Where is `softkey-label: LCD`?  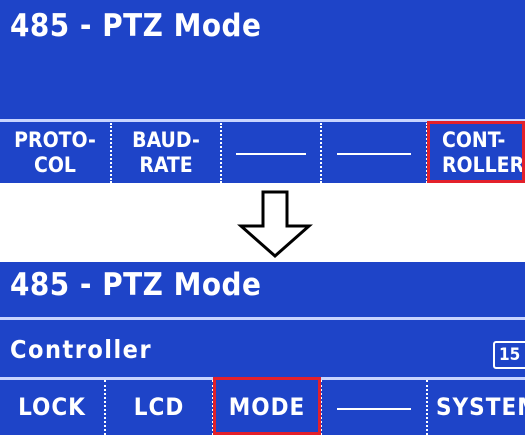
softkey-label: LCD is located at coordinates (159, 407).